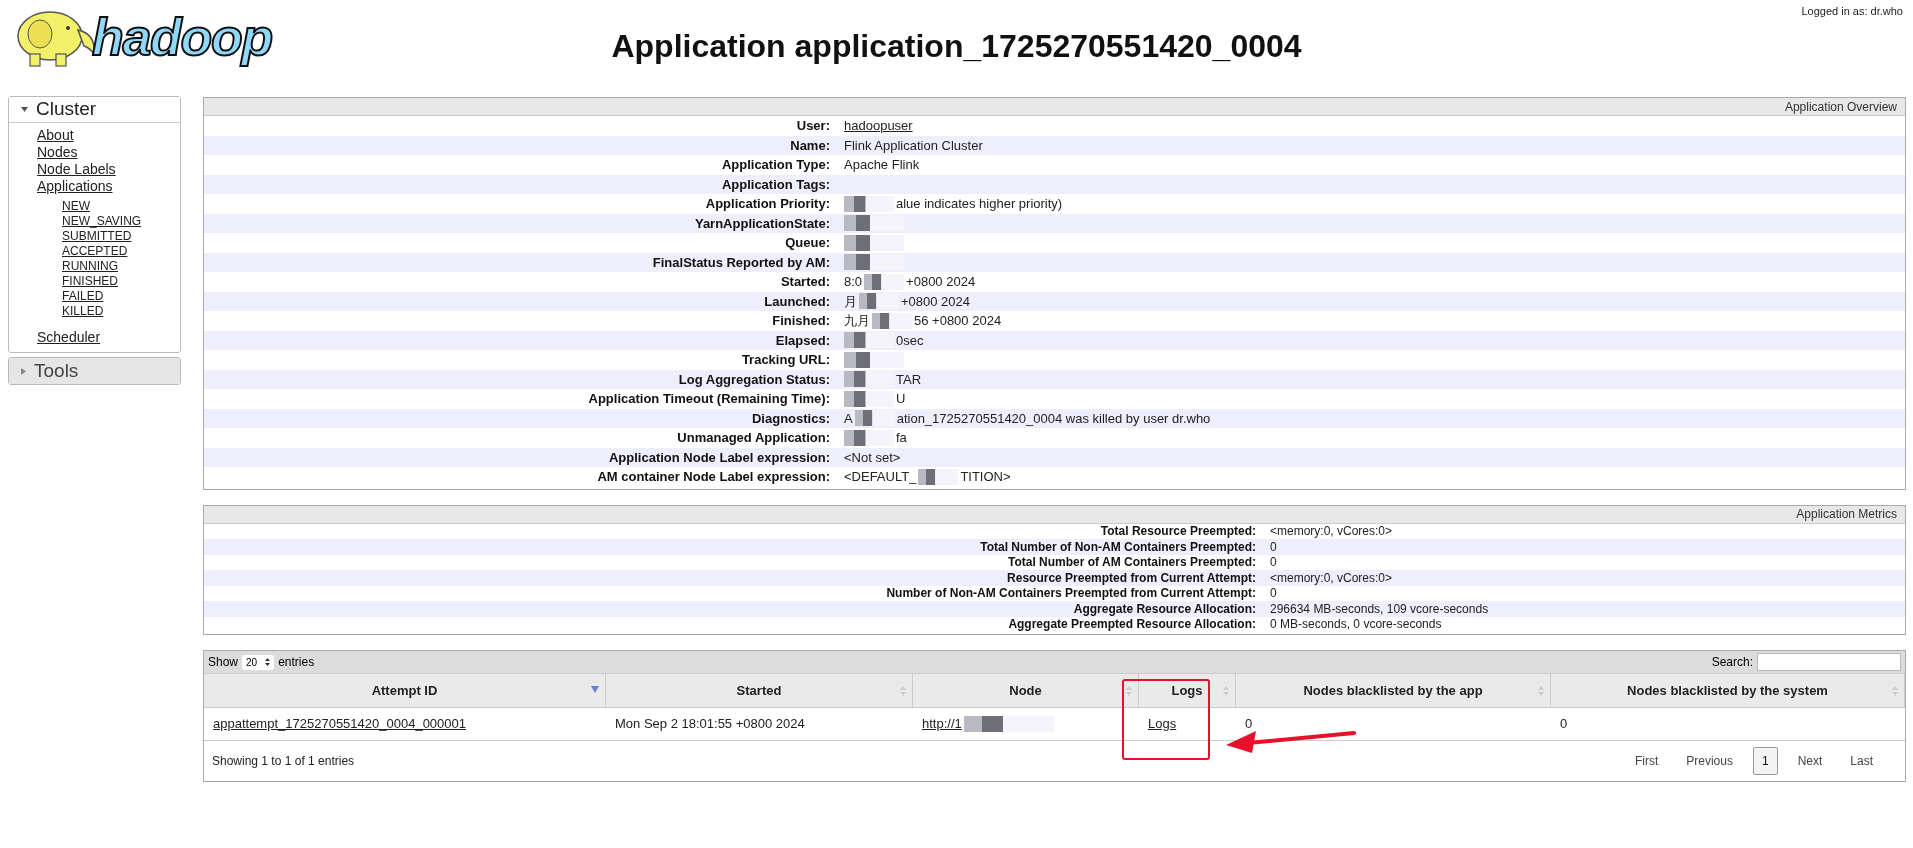 The height and width of the screenshot is (848, 1913). Describe the element at coordinates (791, 418) in the screenshot. I see `field-label: Diagnostics:` at that location.